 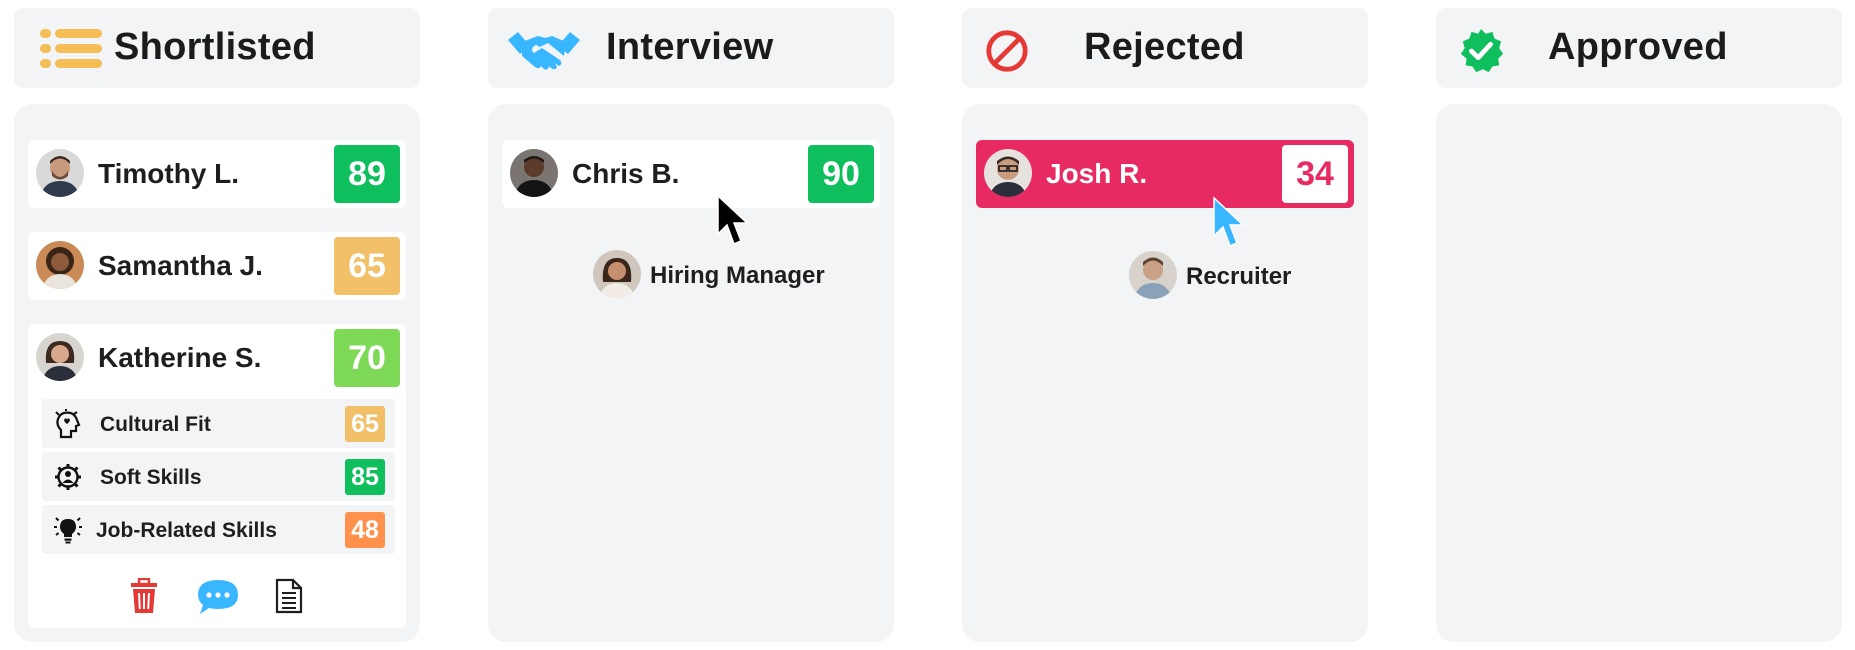 What do you see at coordinates (218, 423) in the screenshot?
I see `skill-row-cultural-fit: Cultural Fit 65` at bounding box center [218, 423].